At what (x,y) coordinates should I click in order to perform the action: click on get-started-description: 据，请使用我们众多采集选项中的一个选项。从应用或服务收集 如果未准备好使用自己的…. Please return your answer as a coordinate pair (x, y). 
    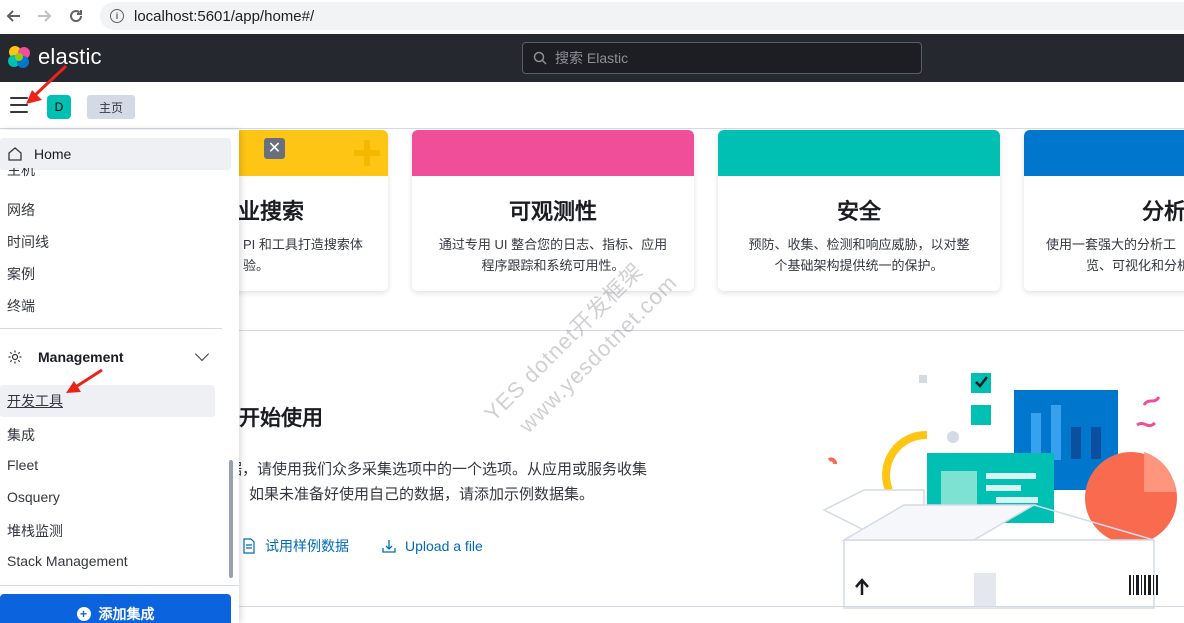
    Looking at the image, I should click on (468, 482).